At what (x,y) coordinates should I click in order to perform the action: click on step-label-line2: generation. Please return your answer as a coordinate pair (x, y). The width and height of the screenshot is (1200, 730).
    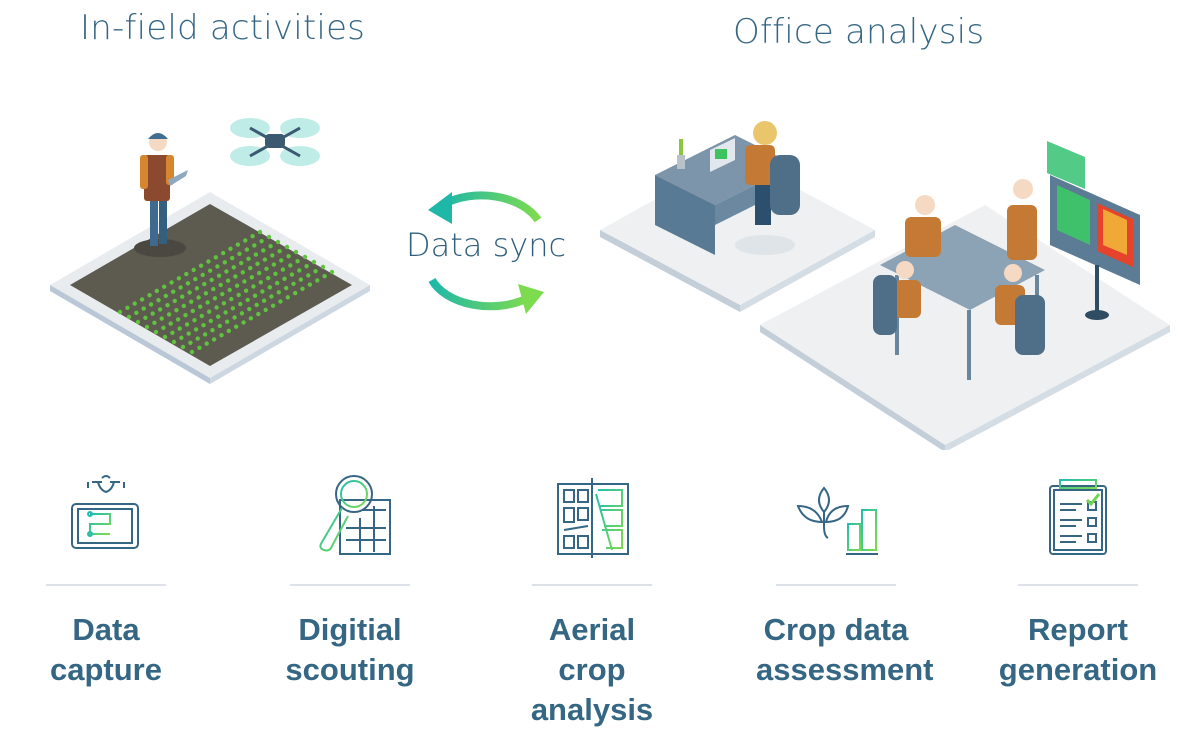
    Looking at the image, I should click on (1078, 669).